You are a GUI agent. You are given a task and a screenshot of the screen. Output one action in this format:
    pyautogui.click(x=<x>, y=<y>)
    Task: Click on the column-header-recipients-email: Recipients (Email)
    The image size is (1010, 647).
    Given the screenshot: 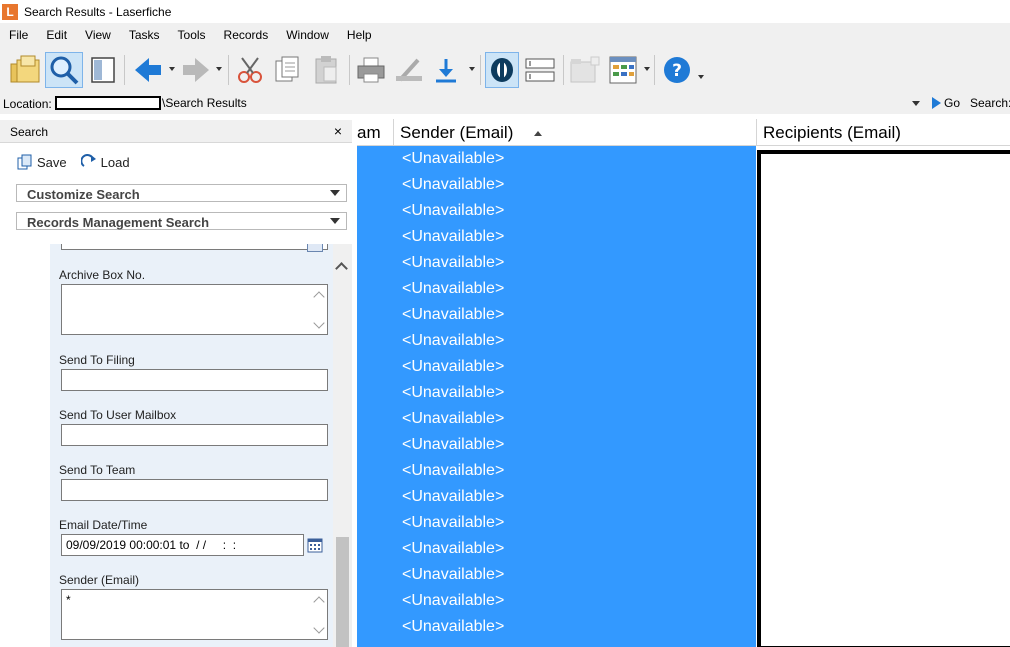 What is the action you would take?
    pyautogui.click(x=883, y=132)
    